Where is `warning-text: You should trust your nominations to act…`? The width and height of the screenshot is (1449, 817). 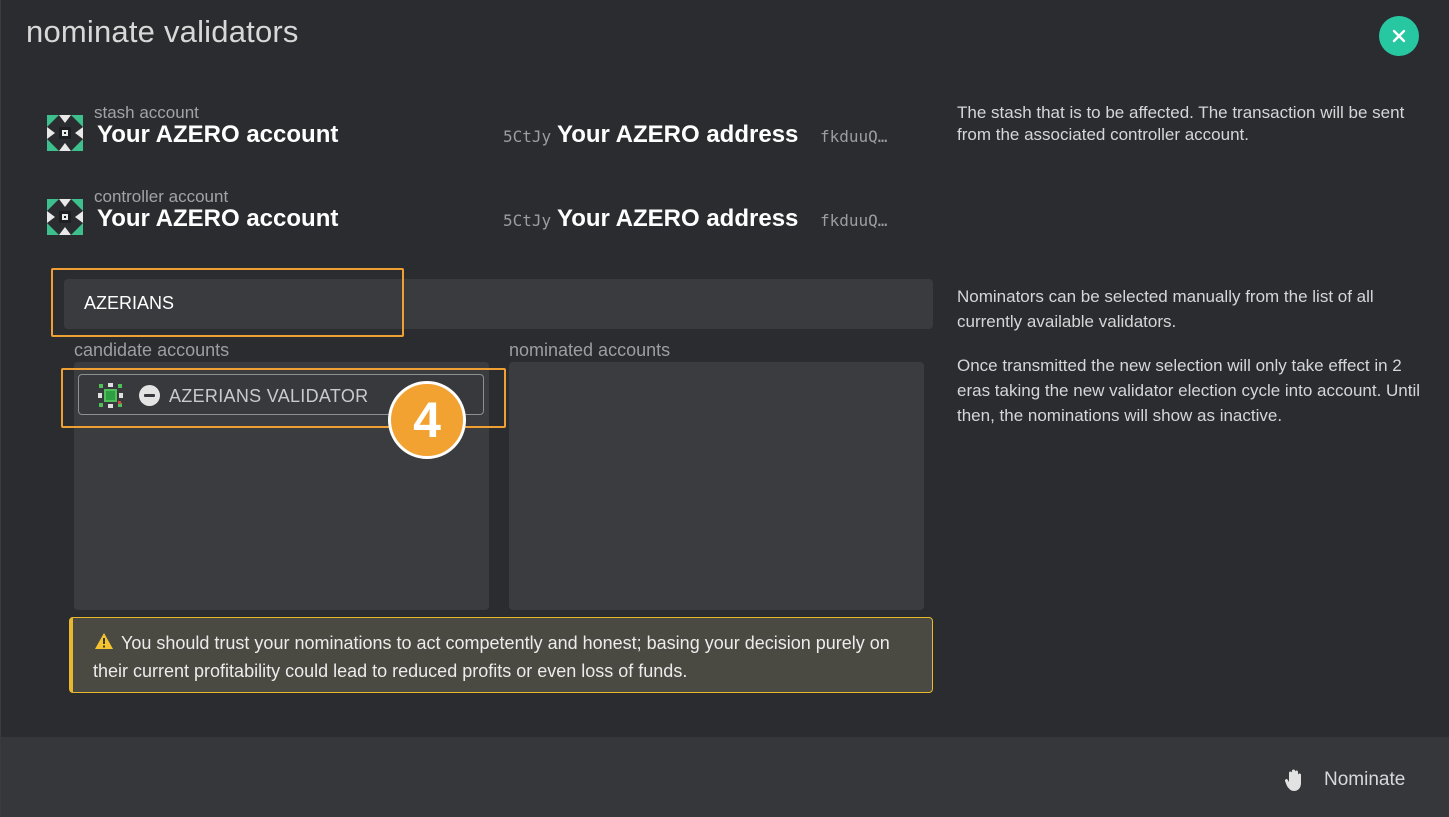 warning-text: You should trust your nominations to act… is located at coordinates (491, 657).